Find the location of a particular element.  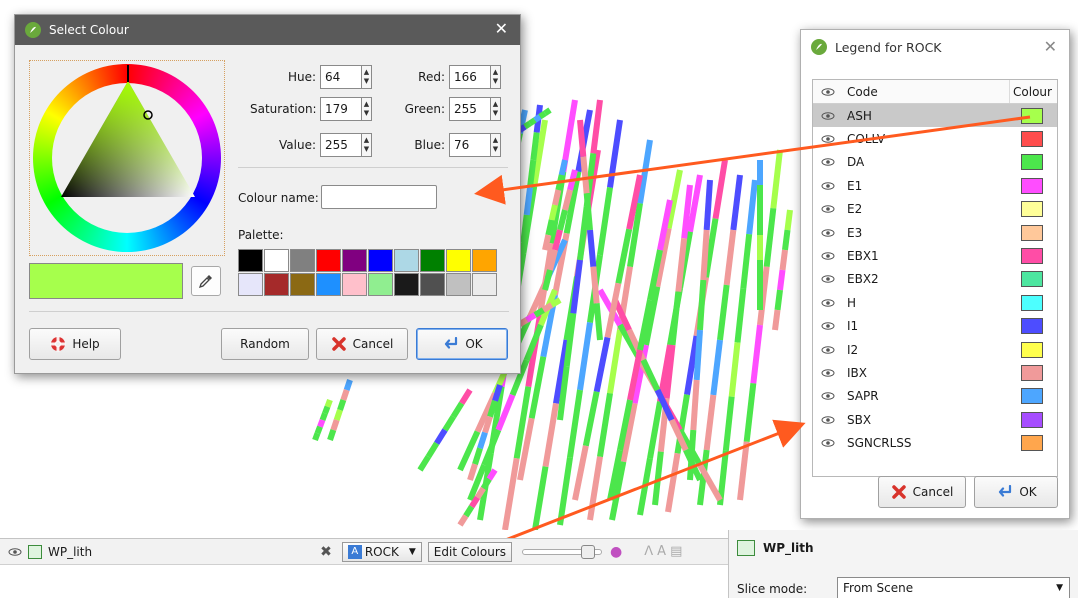

select-colour-title-bar: Select Colour ✕ is located at coordinates (267, 30).